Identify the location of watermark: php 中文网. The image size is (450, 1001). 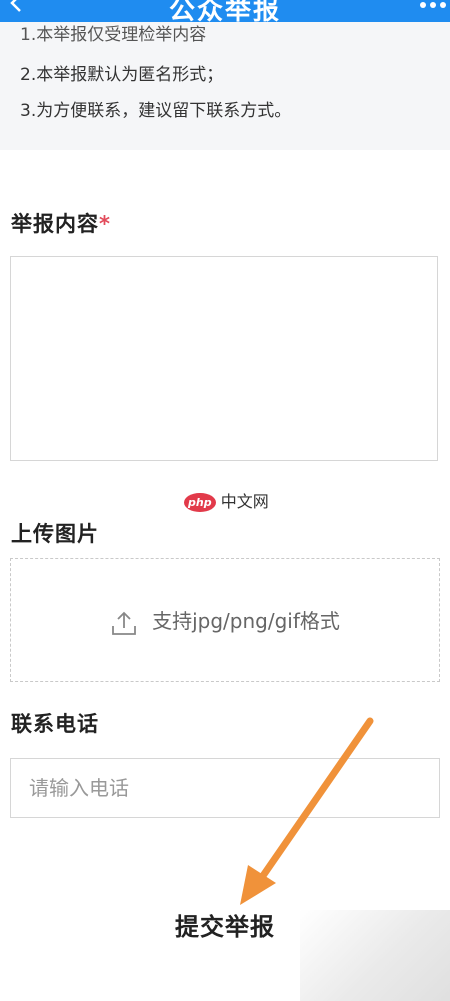
(226, 500).